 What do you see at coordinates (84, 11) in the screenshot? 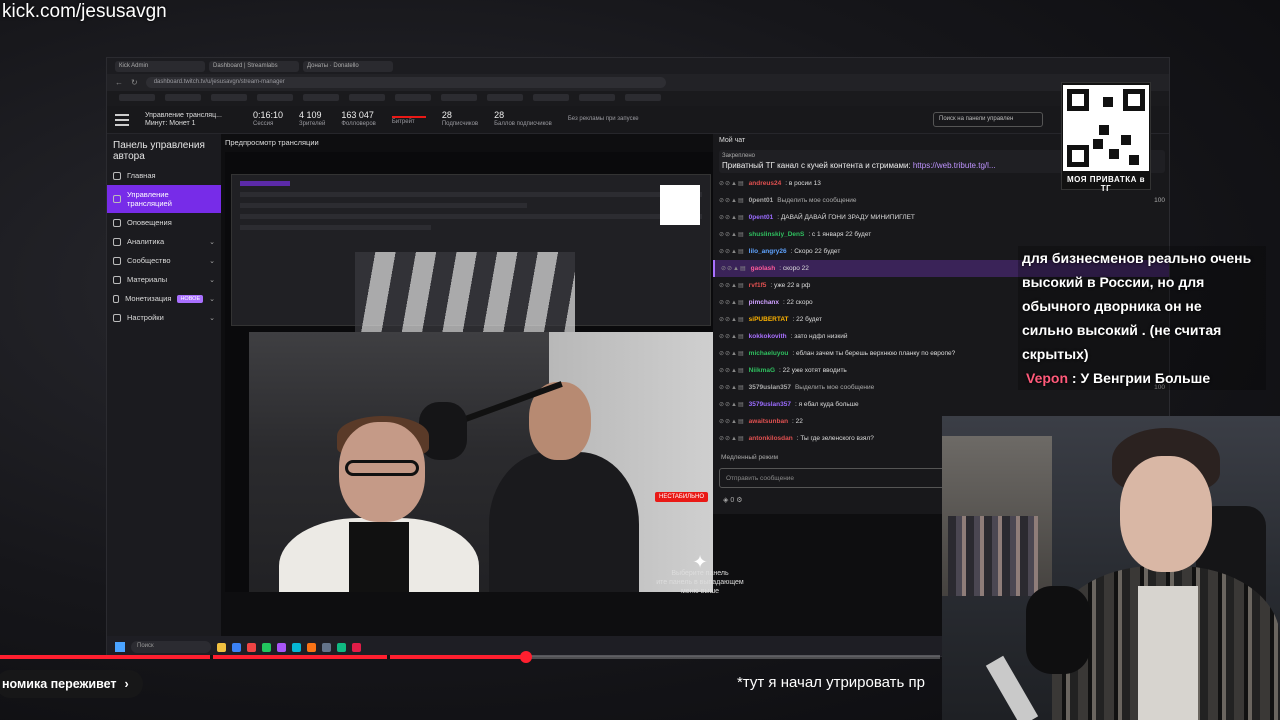
I see `kick-url-watermark: kick.com/jesusavgn` at bounding box center [84, 11].